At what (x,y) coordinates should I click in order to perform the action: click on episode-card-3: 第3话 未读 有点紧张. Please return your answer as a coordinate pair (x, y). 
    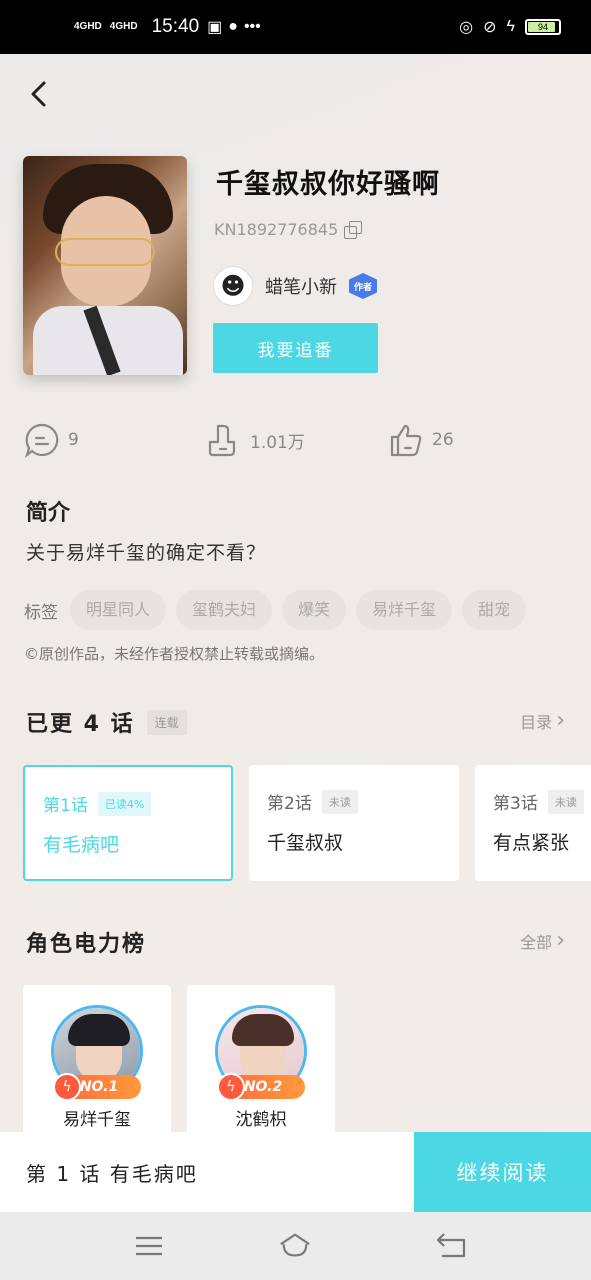
    Looking at the image, I should click on (533, 823).